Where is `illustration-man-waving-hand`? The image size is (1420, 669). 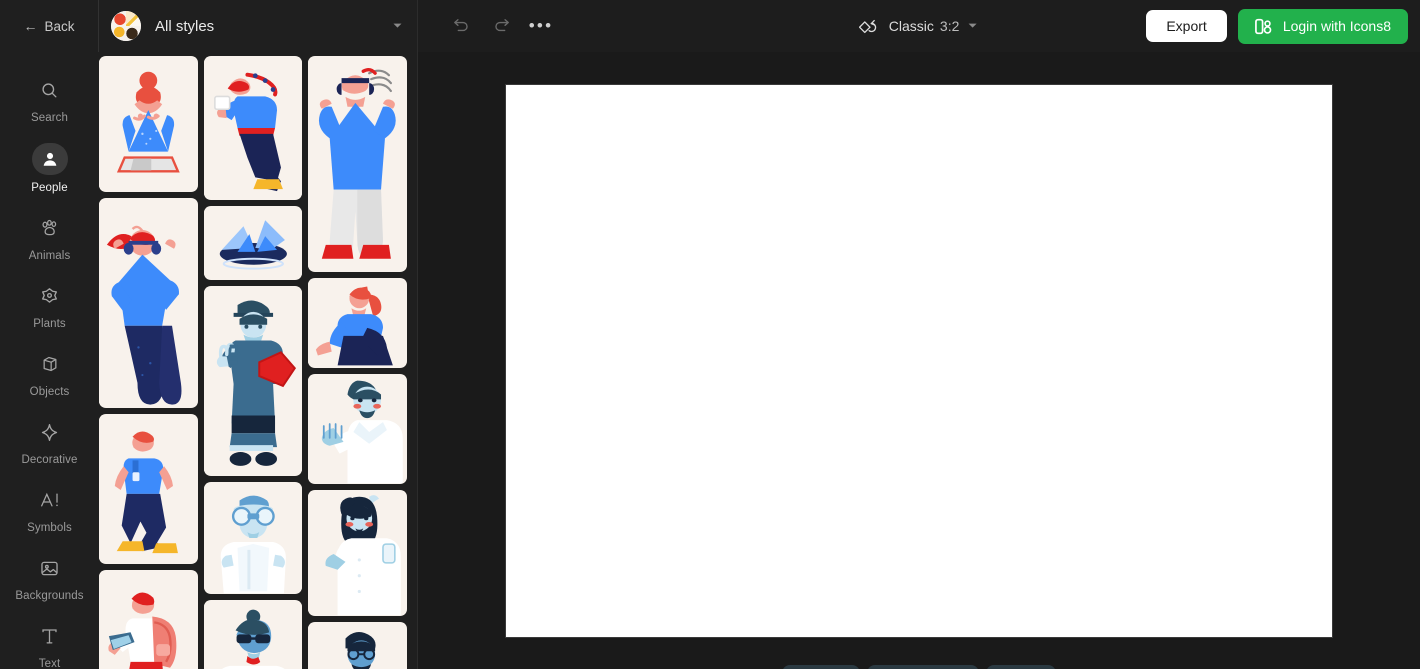 illustration-man-waving-hand is located at coordinates (358, 429).